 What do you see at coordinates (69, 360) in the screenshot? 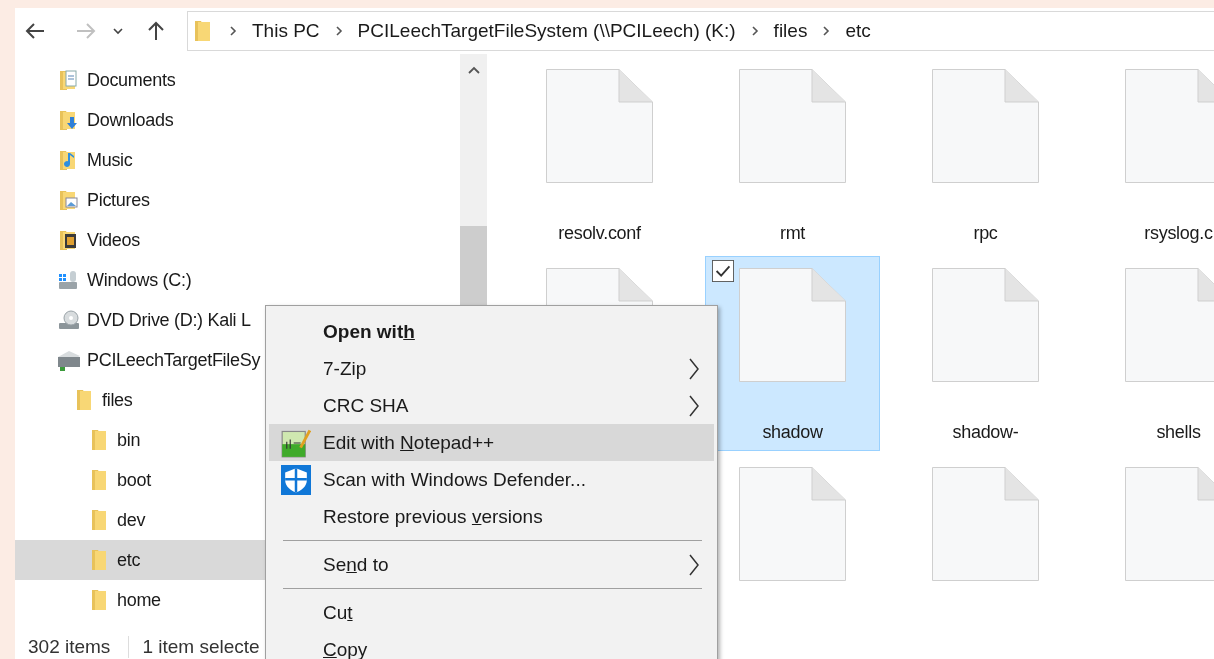
I see `network-drive-icon` at bounding box center [69, 360].